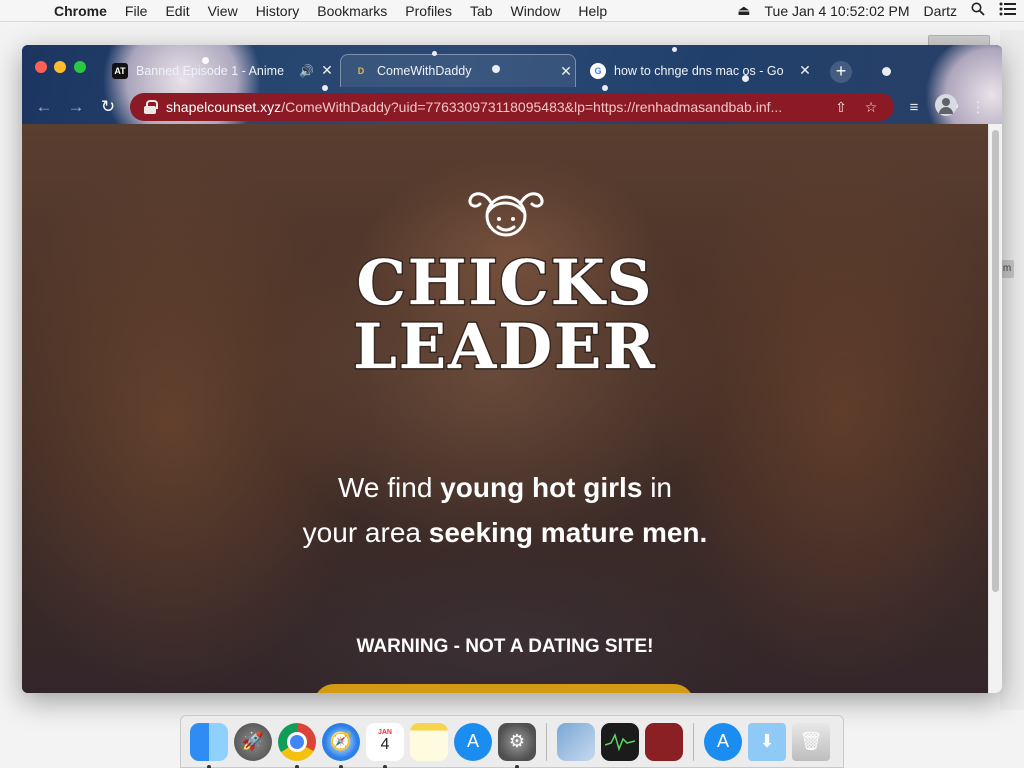 The image size is (1024, 768). I want to click on scrollbar-thumb, so click(995, 361).